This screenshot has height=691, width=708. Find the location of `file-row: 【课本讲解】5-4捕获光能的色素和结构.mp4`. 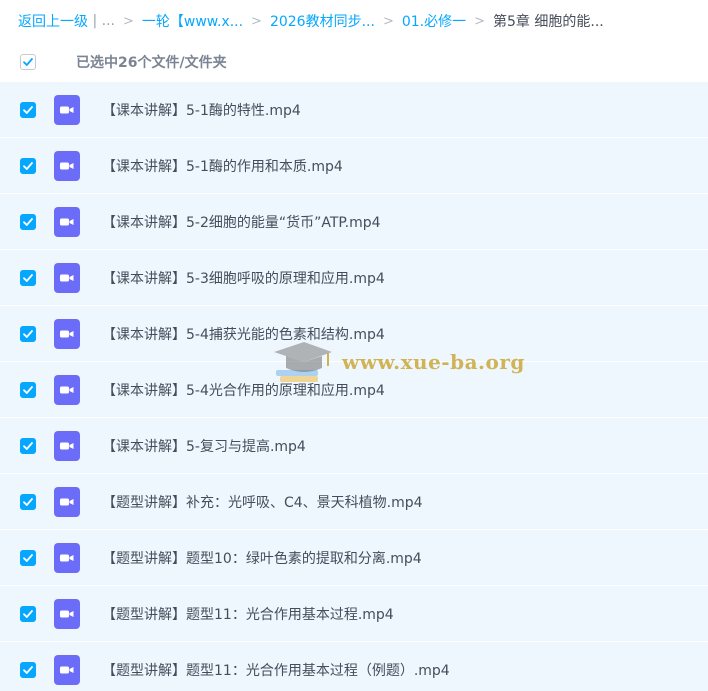

file-row: 【课本讲解】5-4捕获光能的色素和结构.mp4 is located at coordinates (354, 334).